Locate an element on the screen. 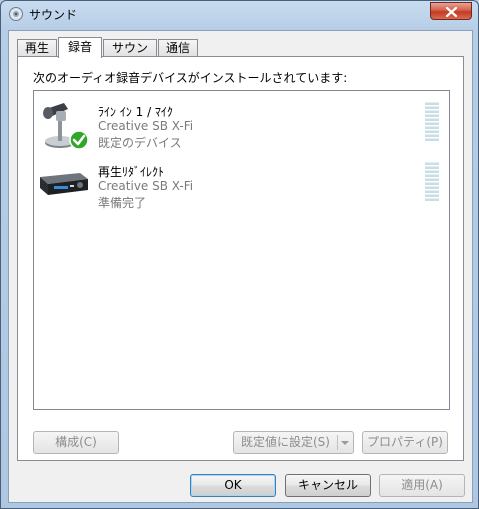 The image size is (479, 509). device-item-line-in-mic: ﾗｲﾝ ｲﾝ 1 / ﾏｲｸ Creative SB X-Fi 既定のデバイス is located at coordinates (241, 125).